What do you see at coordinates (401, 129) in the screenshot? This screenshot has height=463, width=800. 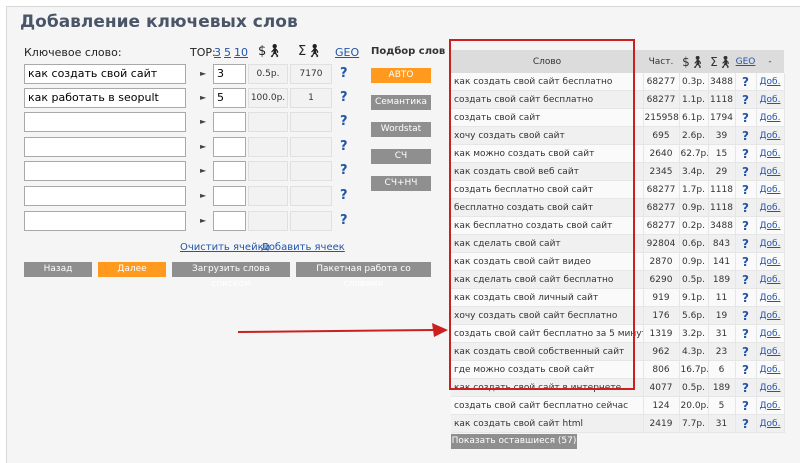 I see `wordstat-button: Wordstat` at bounding box center [401, 129].